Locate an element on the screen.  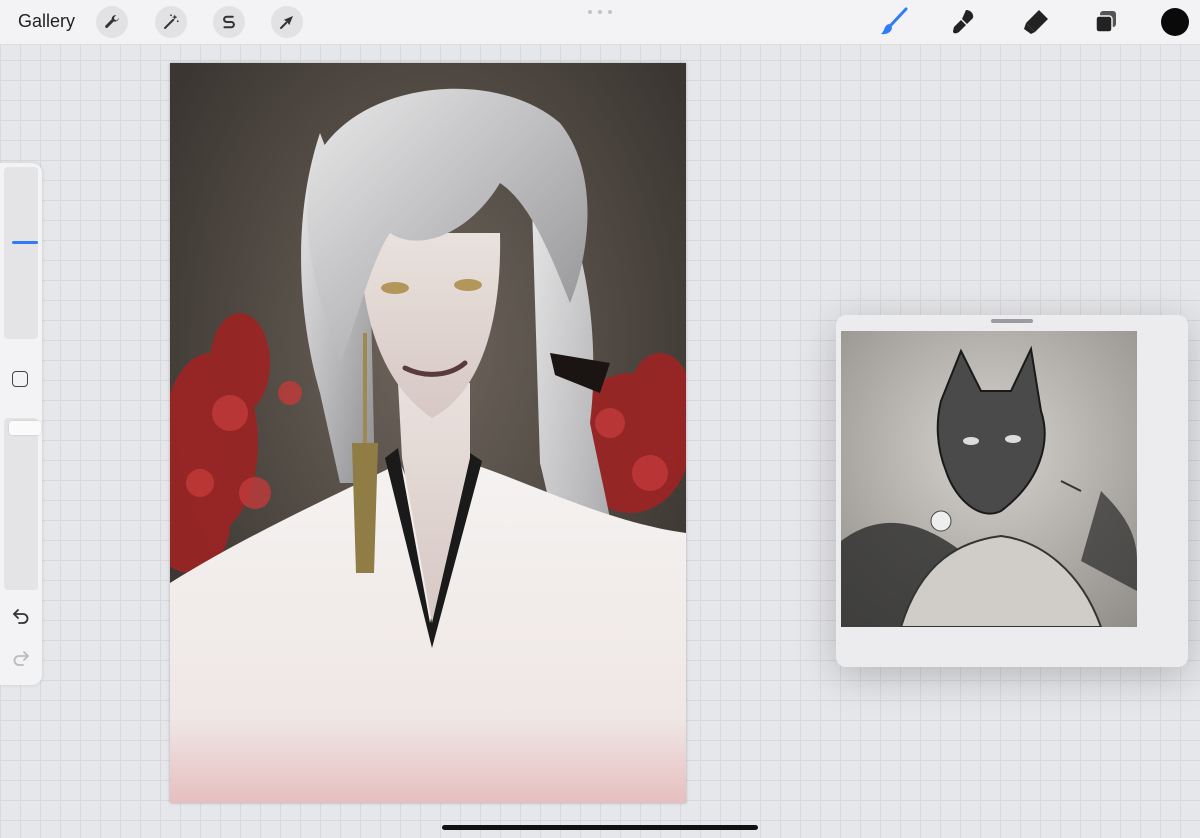
home-indicator is located at coordinates (600, 827).